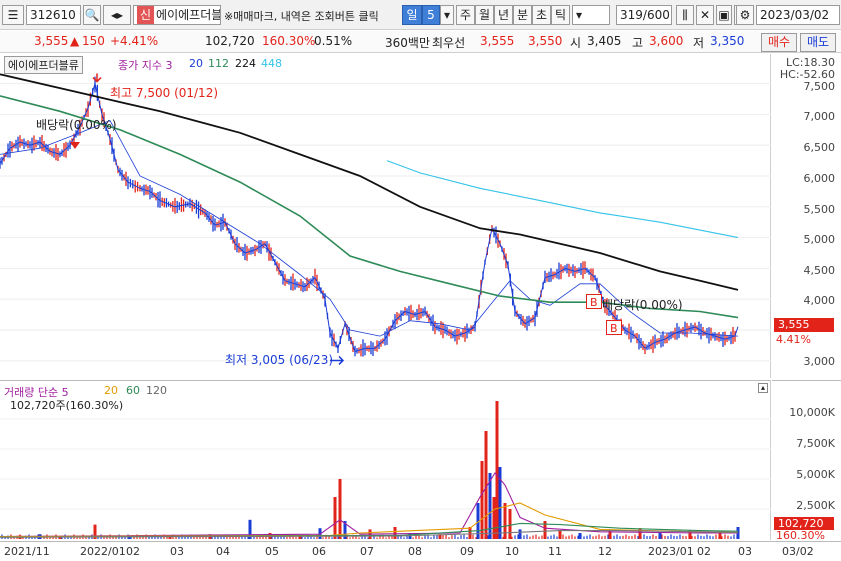  Describe the element at coordinates (223, 551) in the screenshot. I see `x-tick: 04` at that location.